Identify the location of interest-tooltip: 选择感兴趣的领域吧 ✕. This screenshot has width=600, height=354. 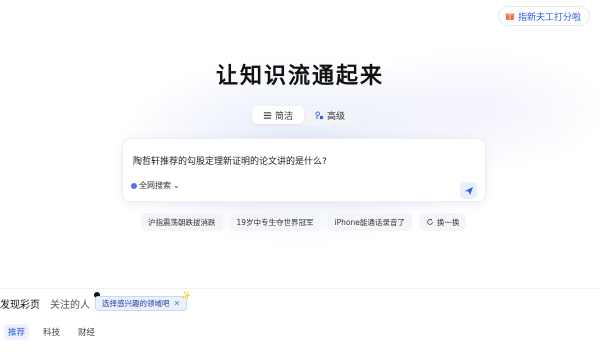
(141, 303).